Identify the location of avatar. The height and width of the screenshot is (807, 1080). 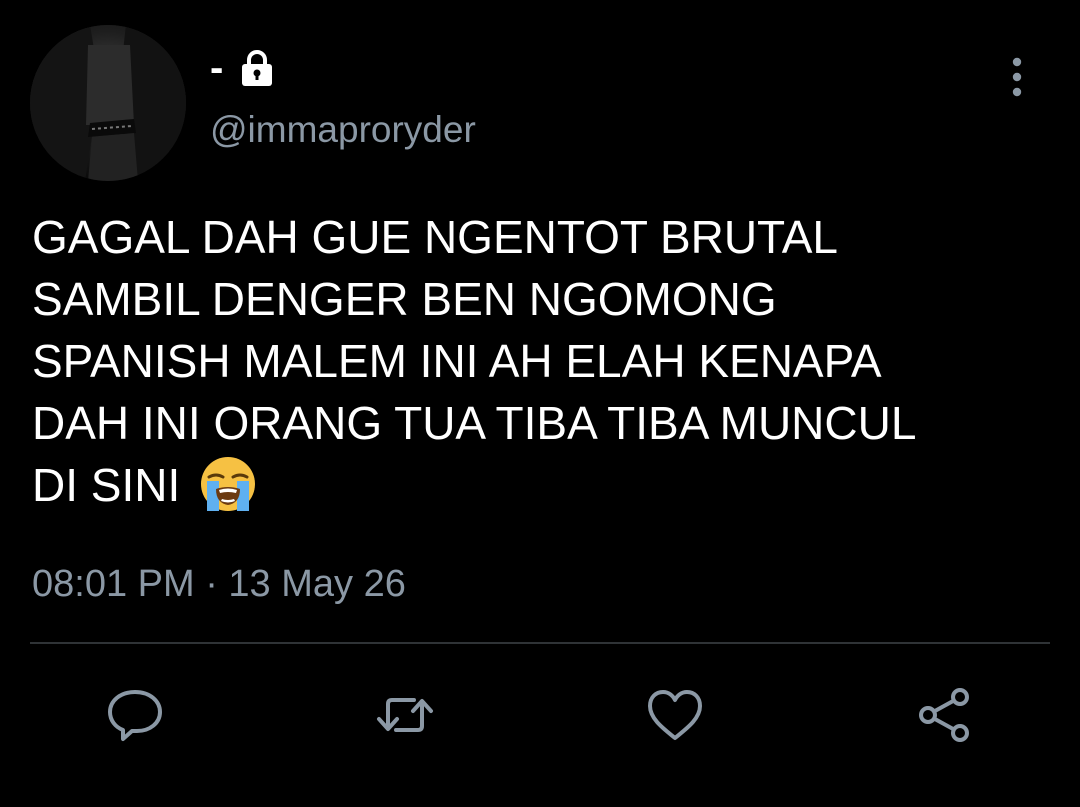
(108, 103).